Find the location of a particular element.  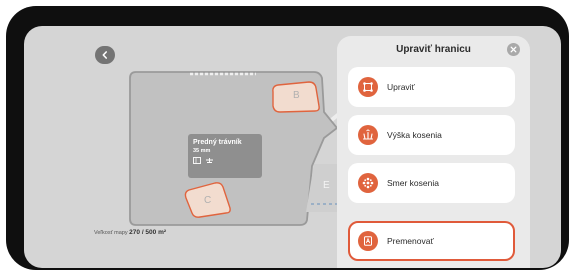

menu-item-edit: Upraviť is located at coordinates (431, 87).